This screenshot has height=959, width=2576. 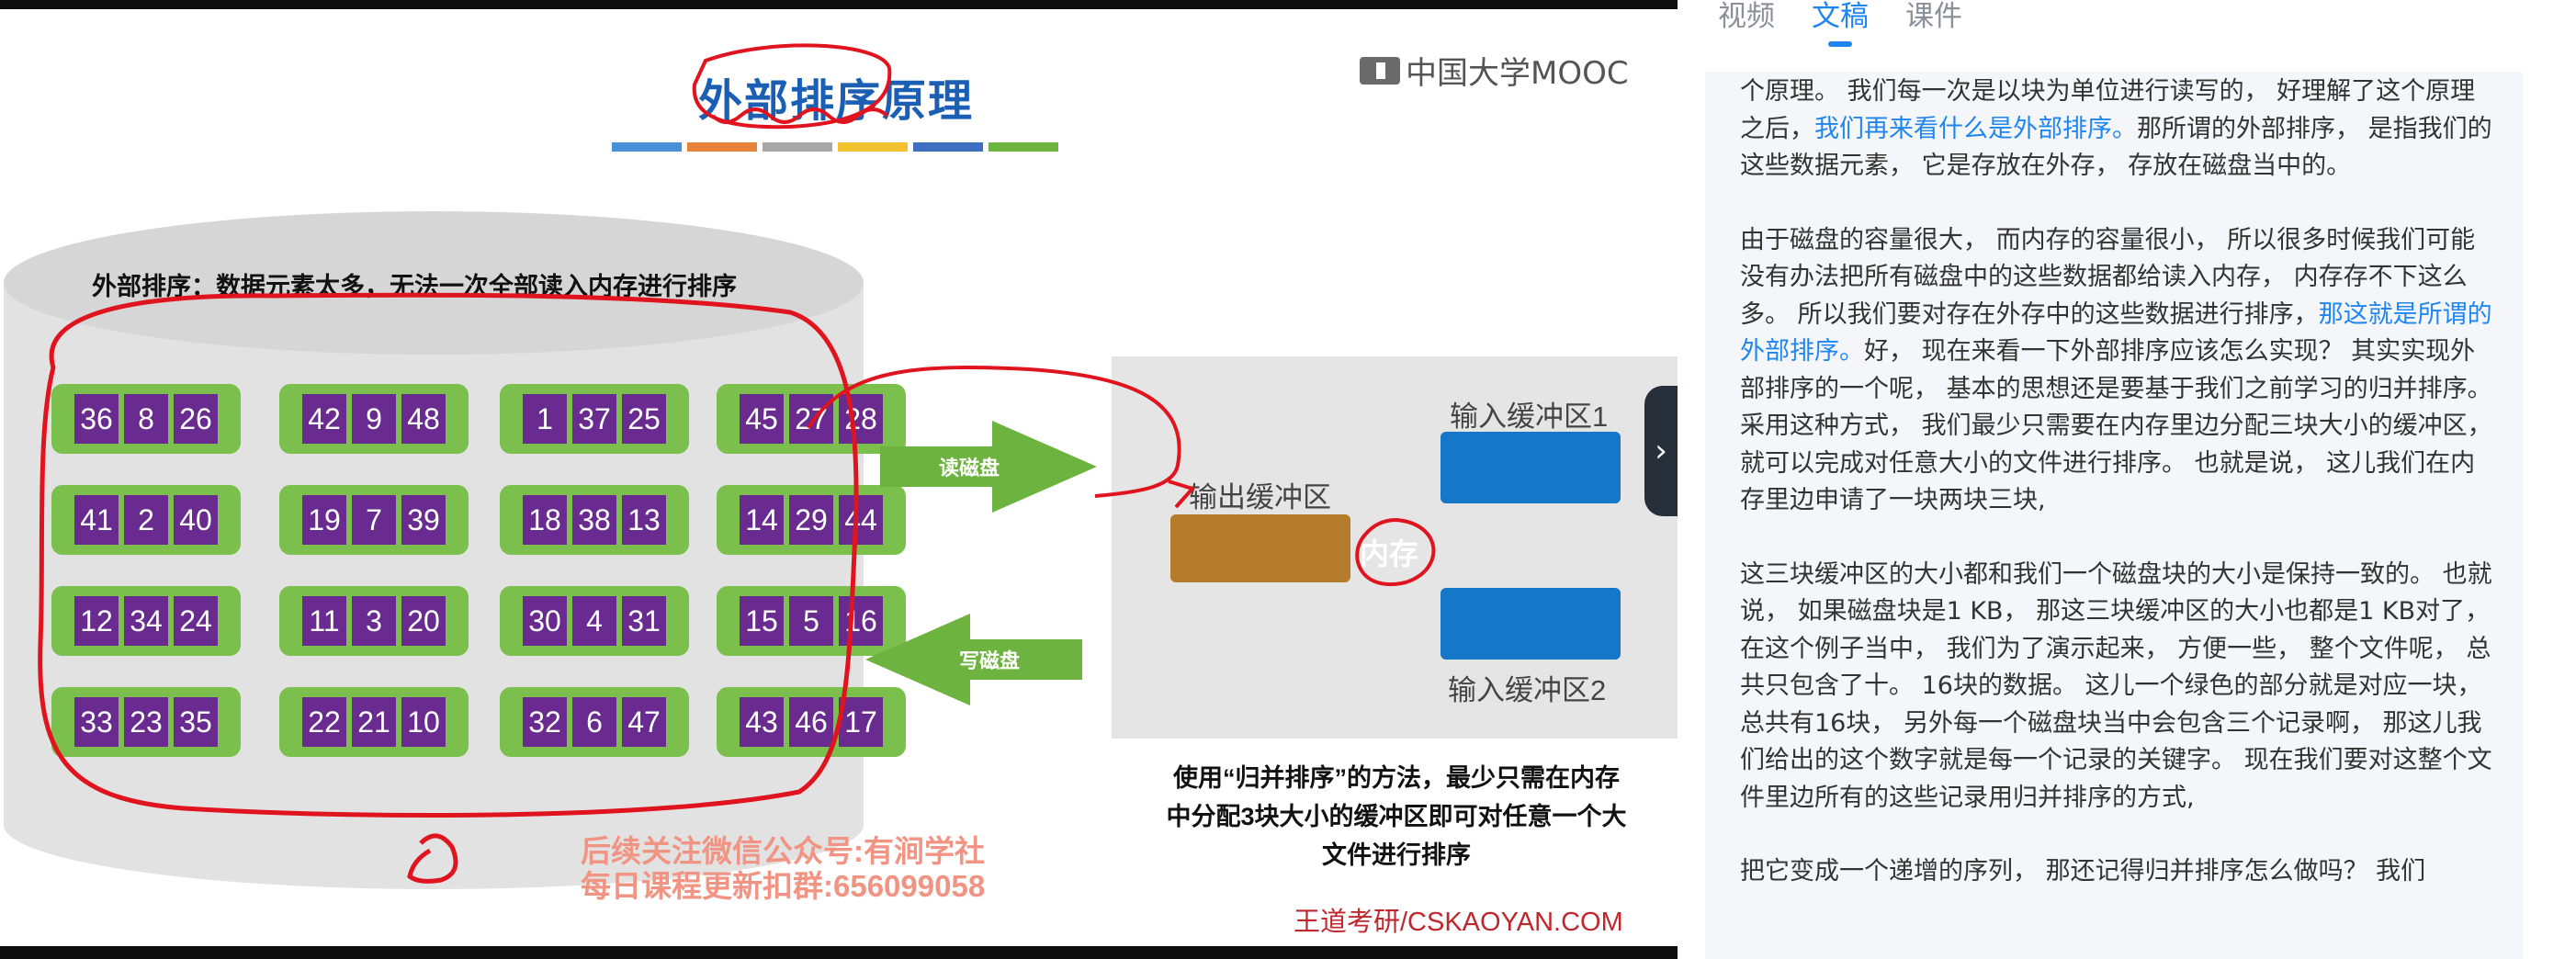 I want to click on disk-block: 18 38 13, so click(x=594, y=520).